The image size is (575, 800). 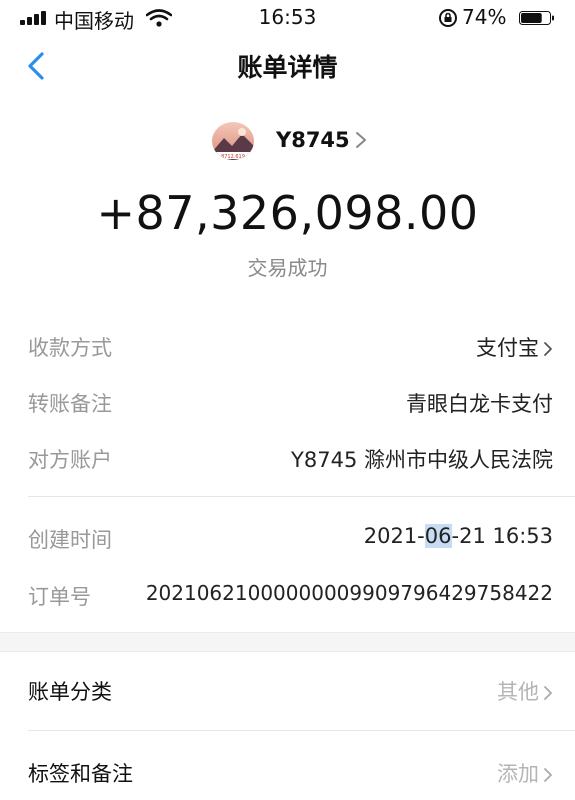 I want to click on tags-notes-value: 添加, so click(x=525, y=773).